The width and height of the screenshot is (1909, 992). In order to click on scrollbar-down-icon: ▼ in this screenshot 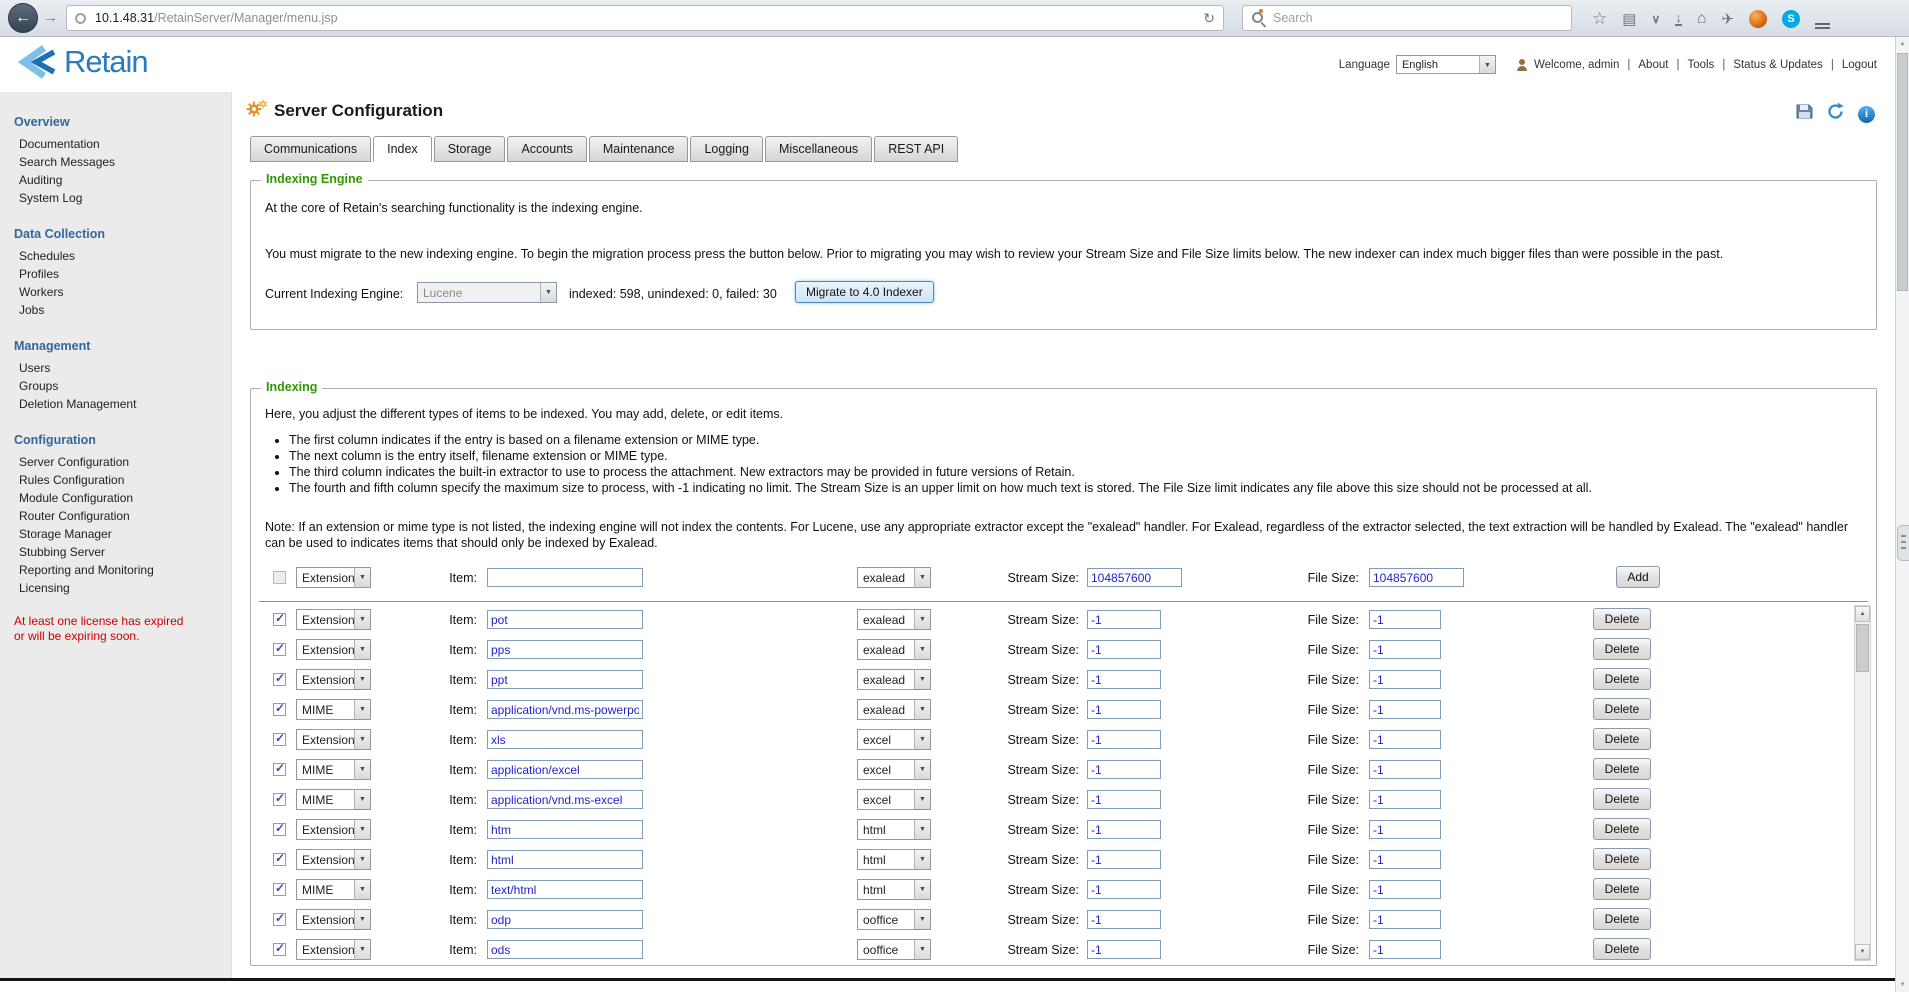, I will do `click(1902, 985)`.